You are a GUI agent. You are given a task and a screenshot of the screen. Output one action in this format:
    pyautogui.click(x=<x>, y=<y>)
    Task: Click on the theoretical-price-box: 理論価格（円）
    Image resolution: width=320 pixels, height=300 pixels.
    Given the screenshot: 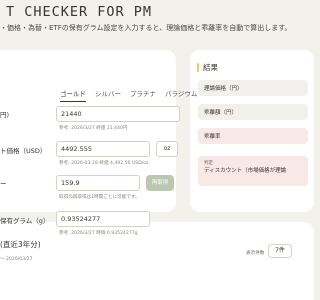 What is the action you would take?
    pyautogui.click(x=253, y=88)
    